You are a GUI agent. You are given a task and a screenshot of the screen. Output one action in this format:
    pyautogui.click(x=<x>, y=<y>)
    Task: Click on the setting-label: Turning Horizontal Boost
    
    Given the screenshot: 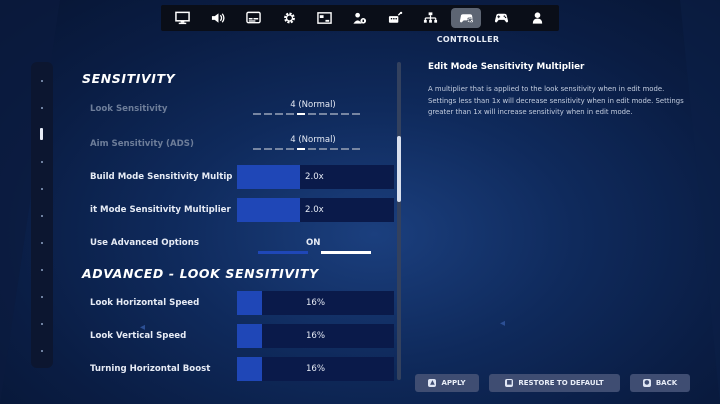 What is the action you would take?
    pyautogui.click(x=150, y=369)
    